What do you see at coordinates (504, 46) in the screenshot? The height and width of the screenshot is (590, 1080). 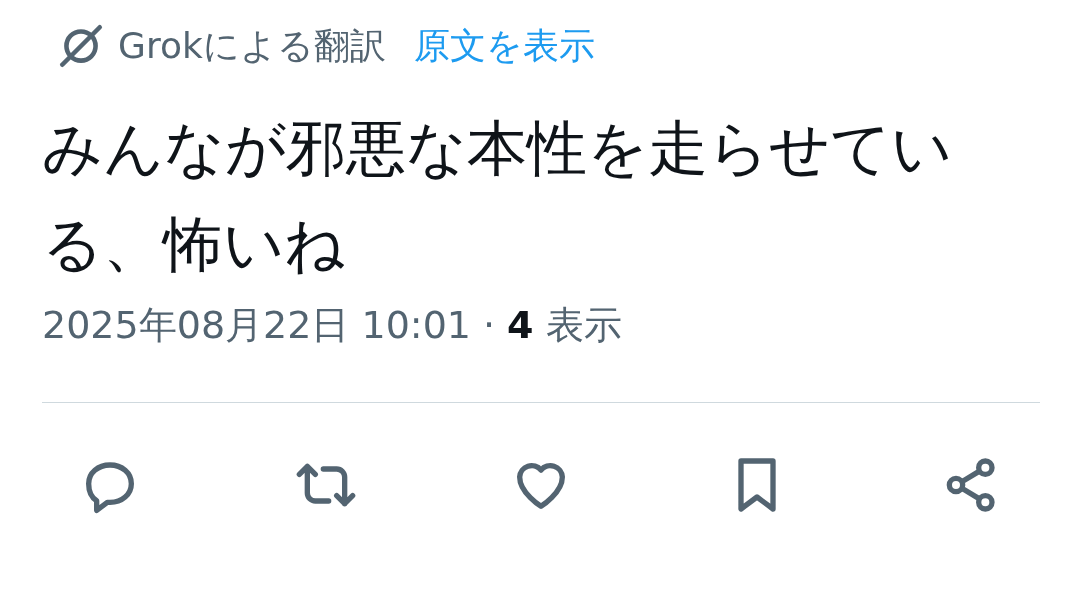 I see `show-original-link: 原文を表示` at bounding box center [504, 46].